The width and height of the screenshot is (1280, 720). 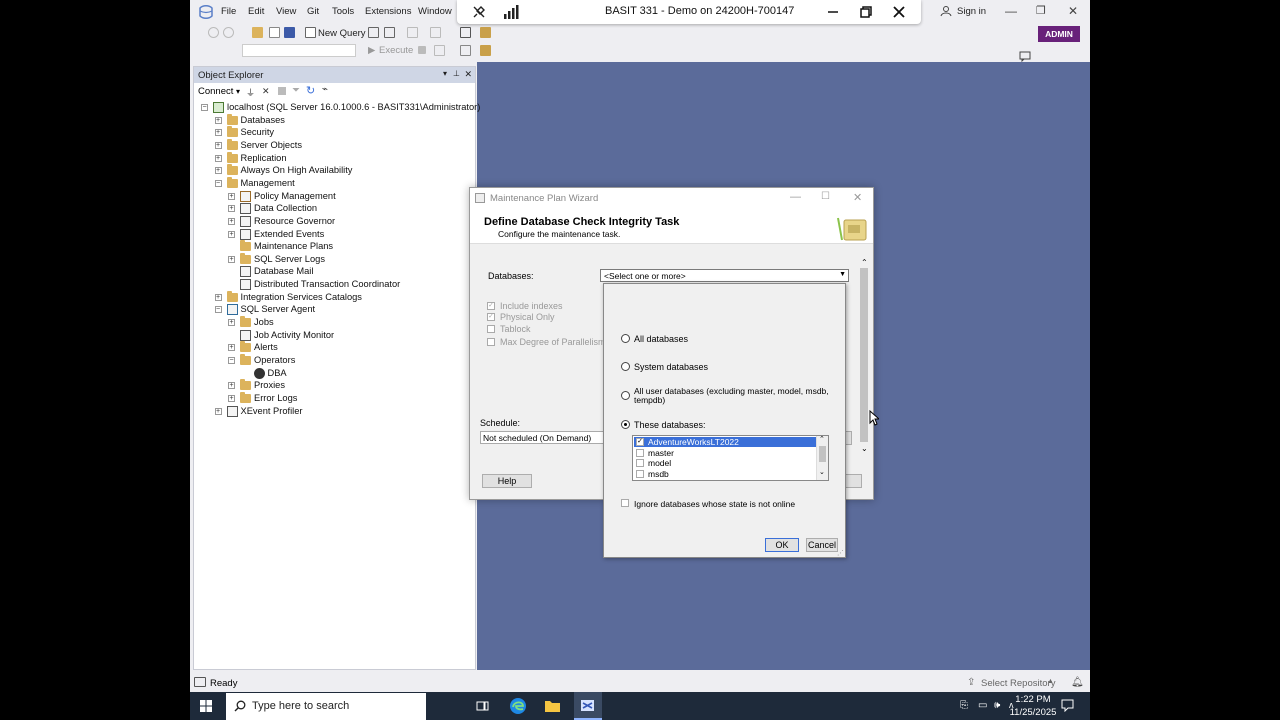 I want to click on notifications-icon: 🔔︎, so click(x=1077, y=682).